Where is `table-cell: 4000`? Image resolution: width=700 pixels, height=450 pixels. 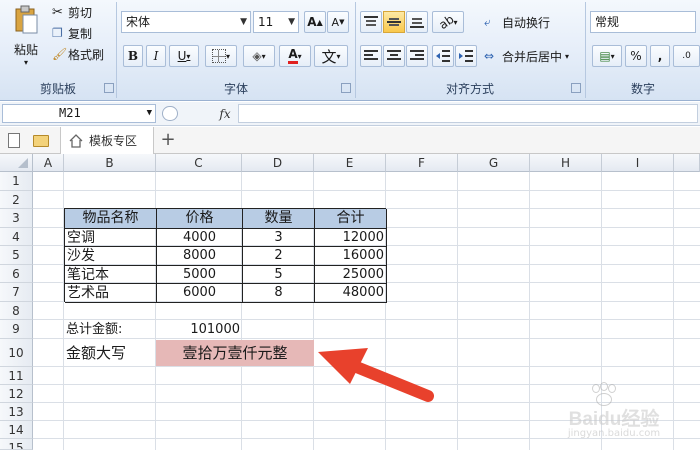
table-cell: 4000 is located at coordinates (200, 238).